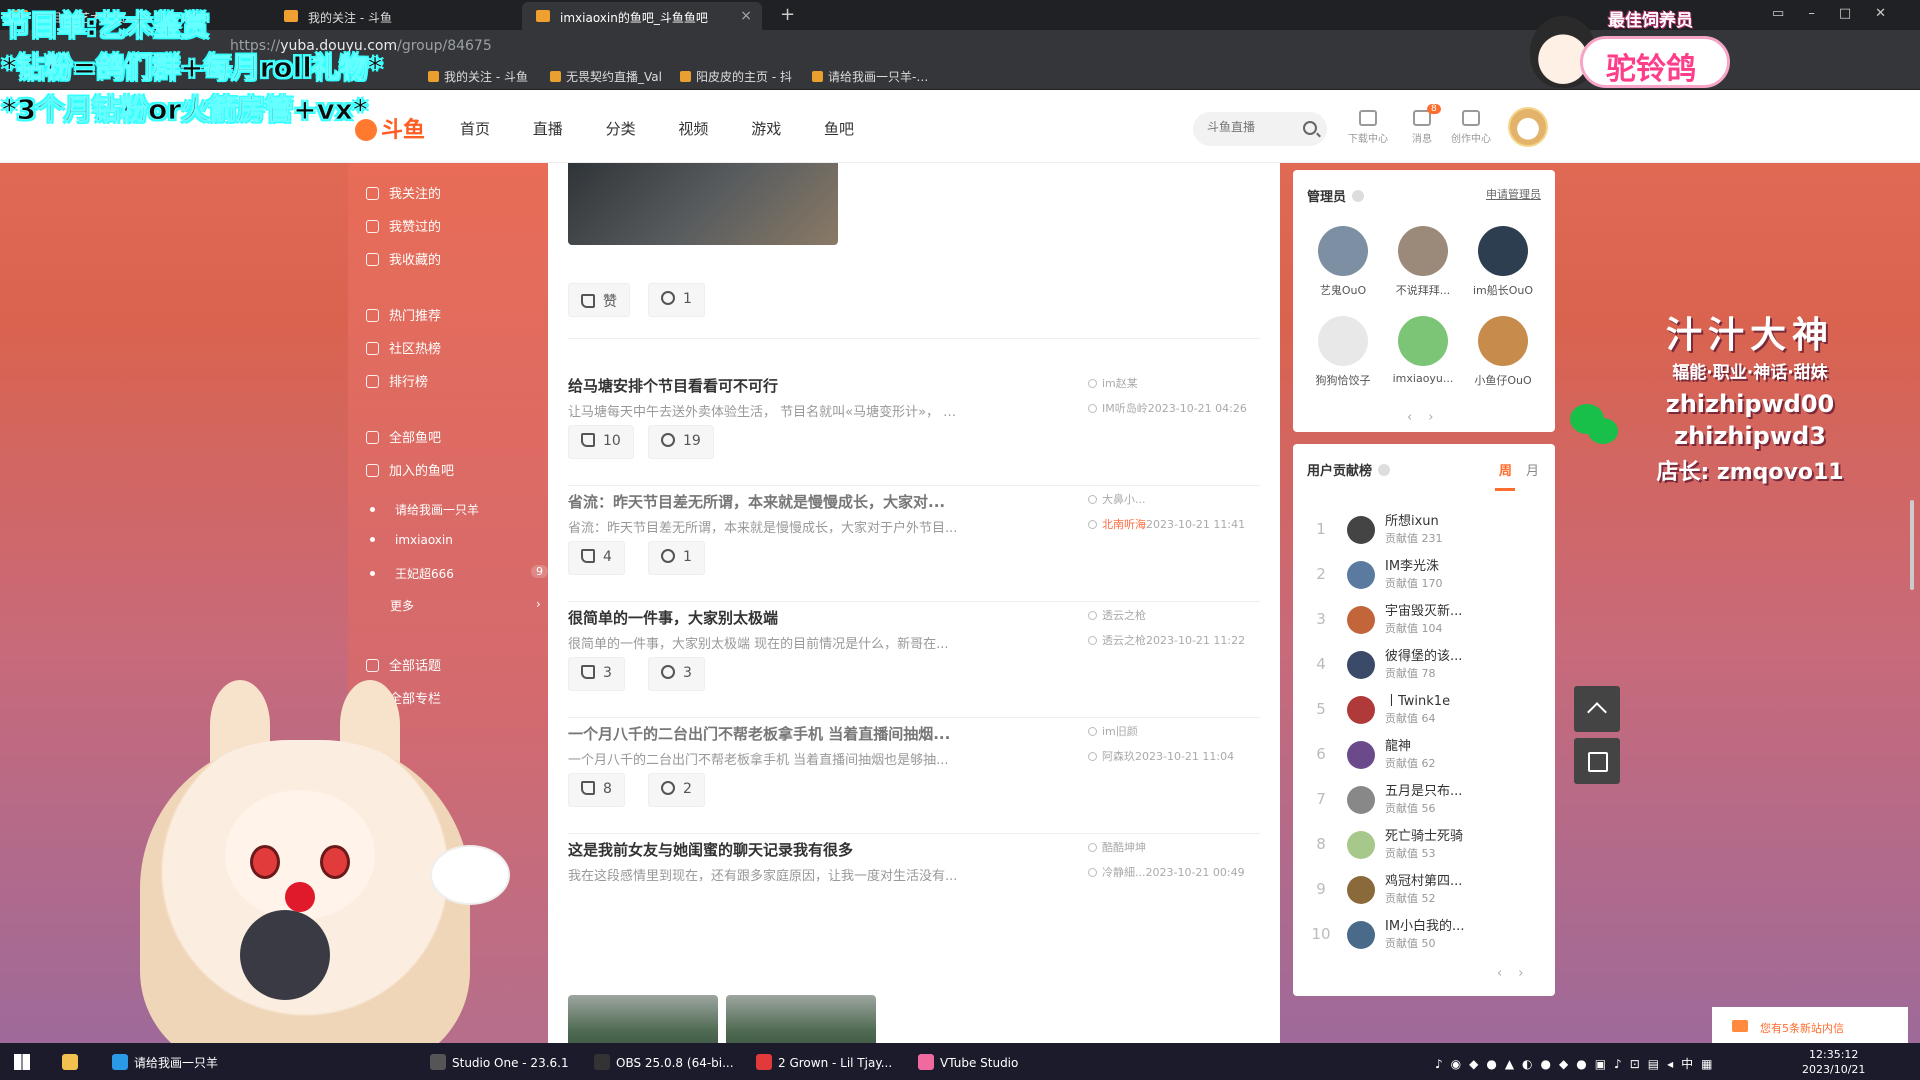  Describe the element at coordinates (403, 314) in the screenshot. I see `sidebar-item-hot: 热门推荐` at that location.